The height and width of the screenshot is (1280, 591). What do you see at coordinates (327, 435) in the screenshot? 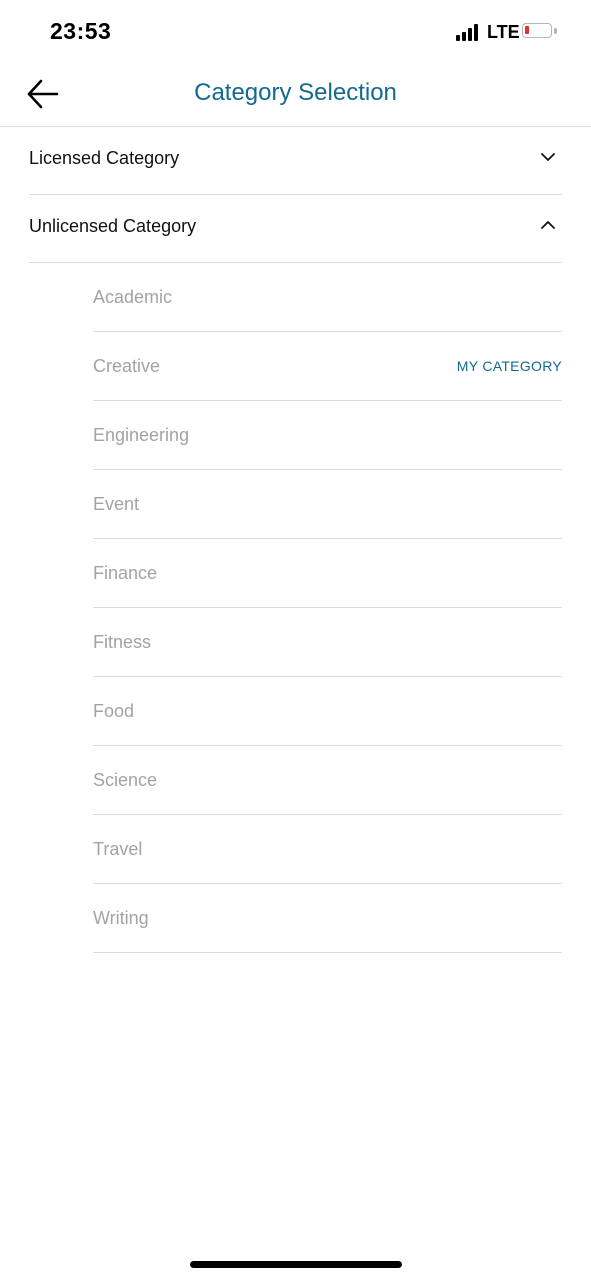
I see `category-item-engineering: Engineering` at bounding box center [327, 435].